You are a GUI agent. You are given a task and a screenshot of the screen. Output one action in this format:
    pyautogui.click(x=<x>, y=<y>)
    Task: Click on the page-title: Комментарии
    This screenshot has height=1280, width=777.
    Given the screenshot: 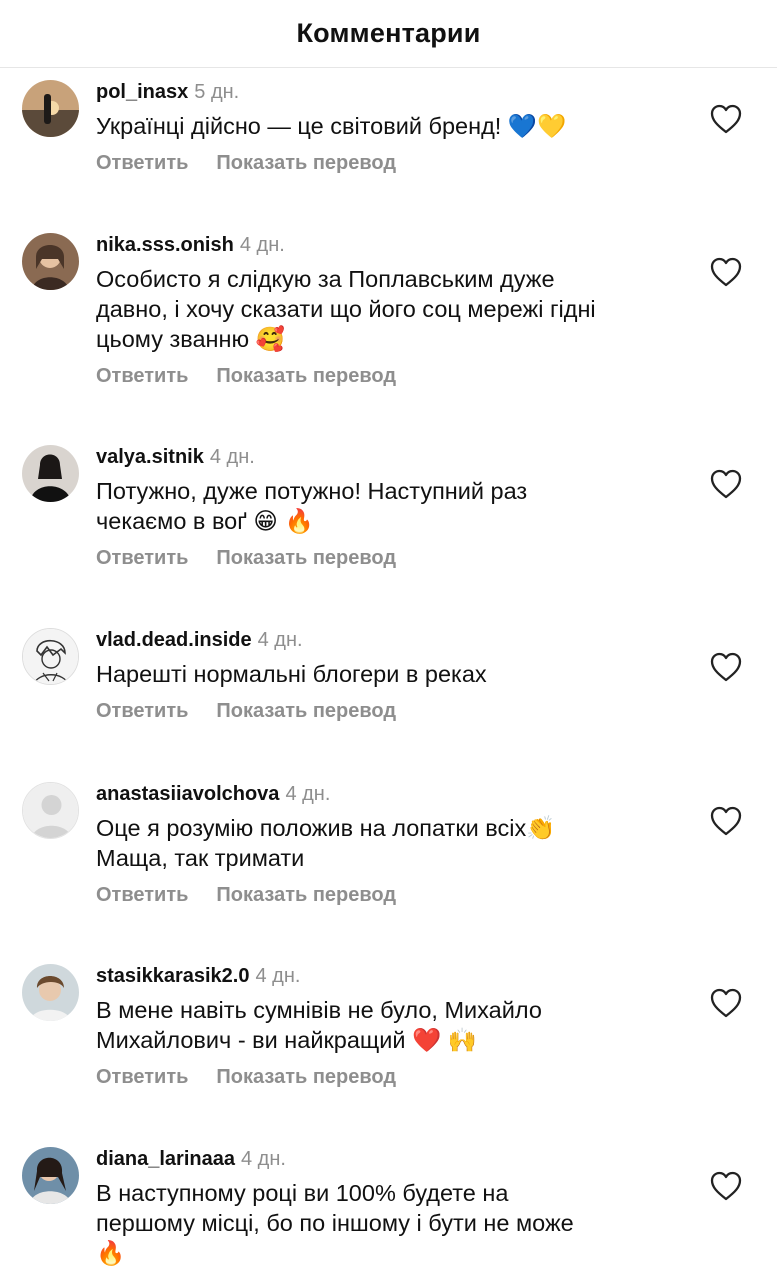 What is the action you would take?
    pyautogui.click(x=388, y=33)
    